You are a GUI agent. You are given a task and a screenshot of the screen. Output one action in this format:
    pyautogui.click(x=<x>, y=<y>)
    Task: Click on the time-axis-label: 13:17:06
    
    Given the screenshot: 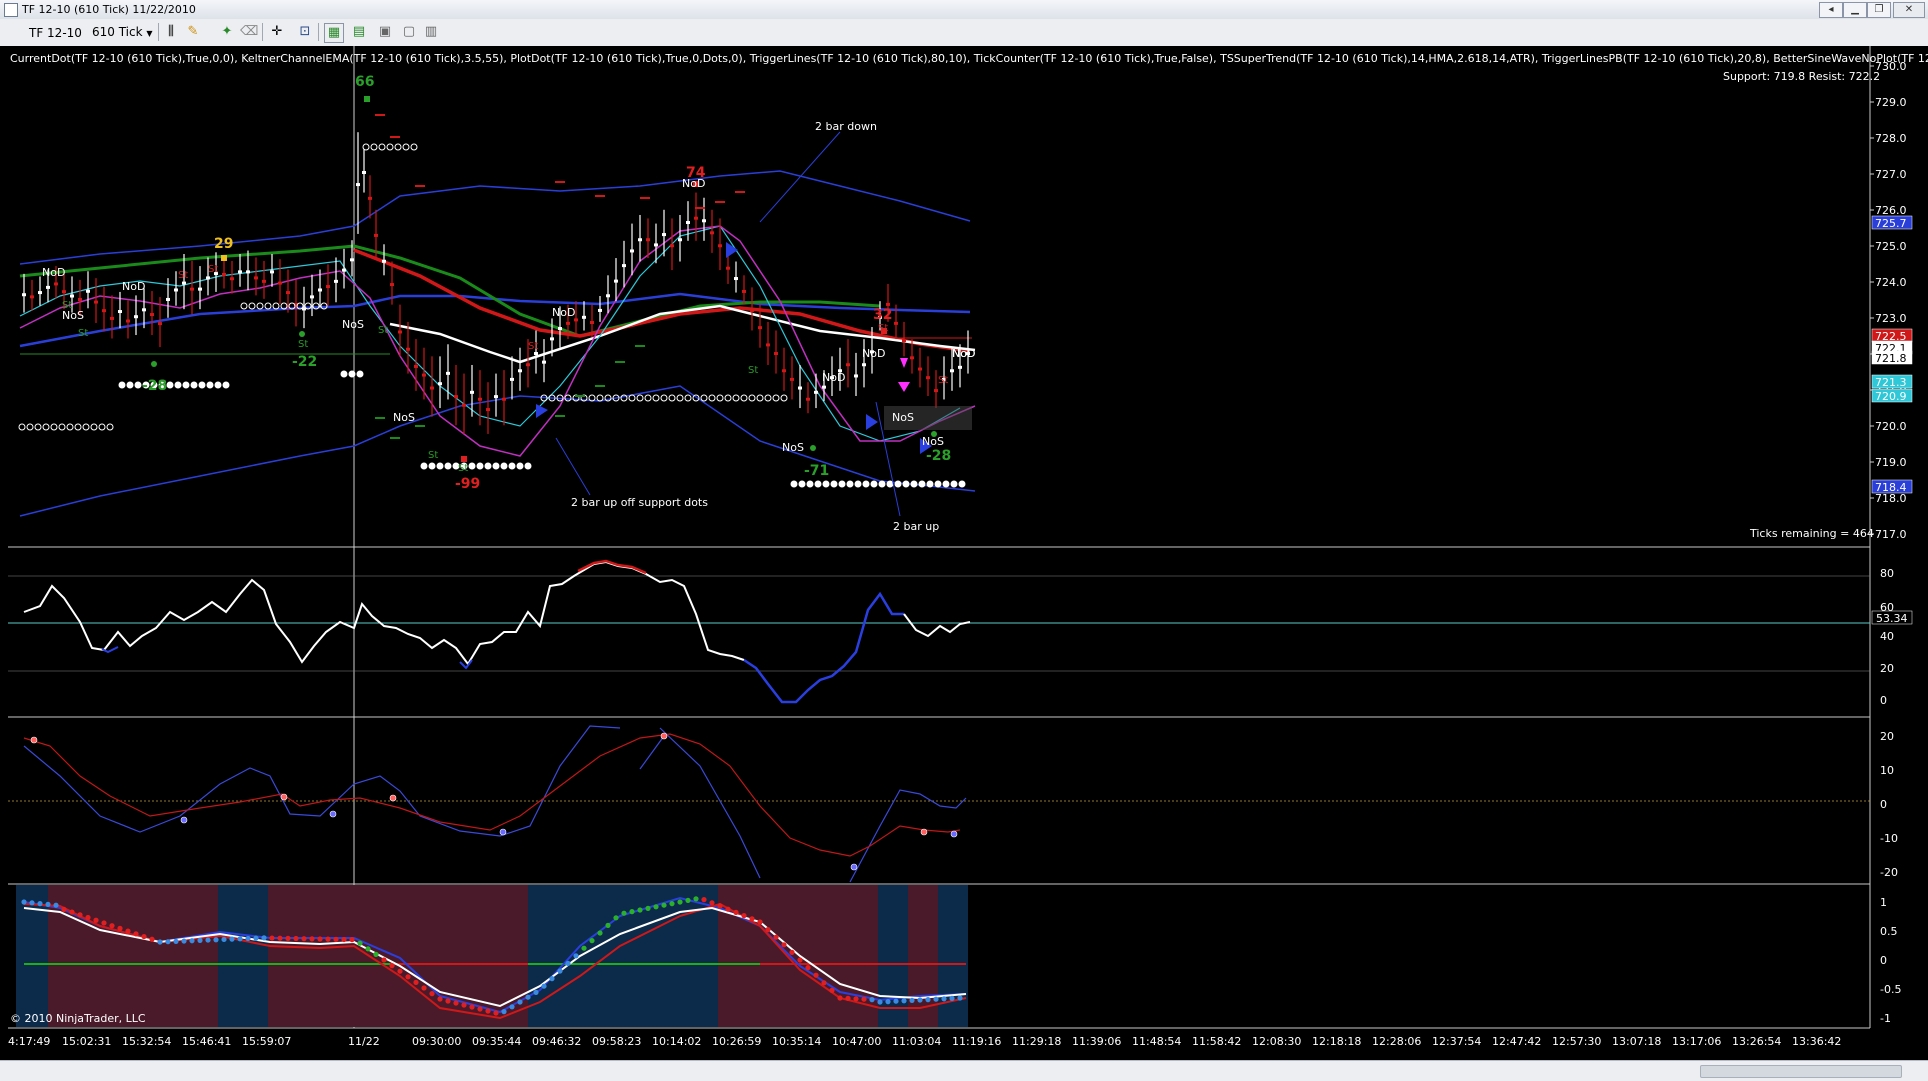 What is the action you would take?
    pyautogui.click(x=1696, y=1041)
    